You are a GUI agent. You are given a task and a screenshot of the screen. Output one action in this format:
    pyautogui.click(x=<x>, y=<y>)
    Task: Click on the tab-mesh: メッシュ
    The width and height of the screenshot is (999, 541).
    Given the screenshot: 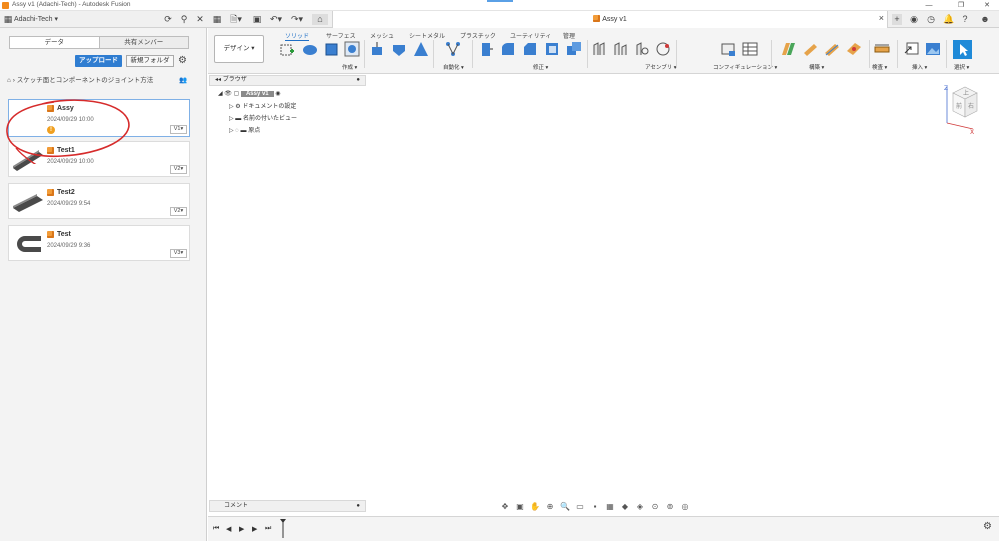 What is the action you would take?
    pyautogui.click(x=382, y=35)
    